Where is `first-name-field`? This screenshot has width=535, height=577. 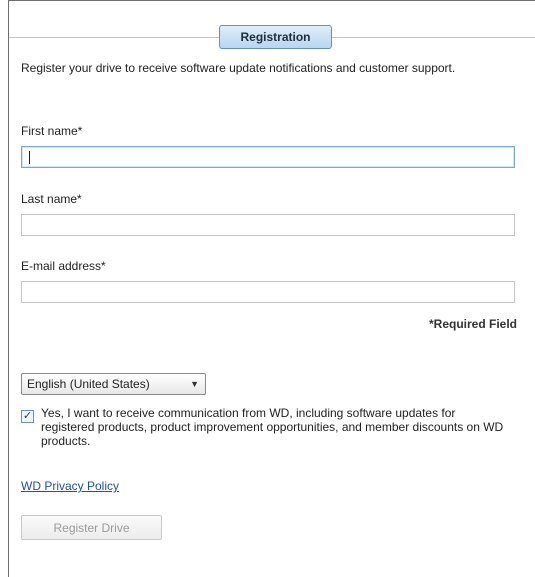
first-name-field is located at coordinates (268, 157).